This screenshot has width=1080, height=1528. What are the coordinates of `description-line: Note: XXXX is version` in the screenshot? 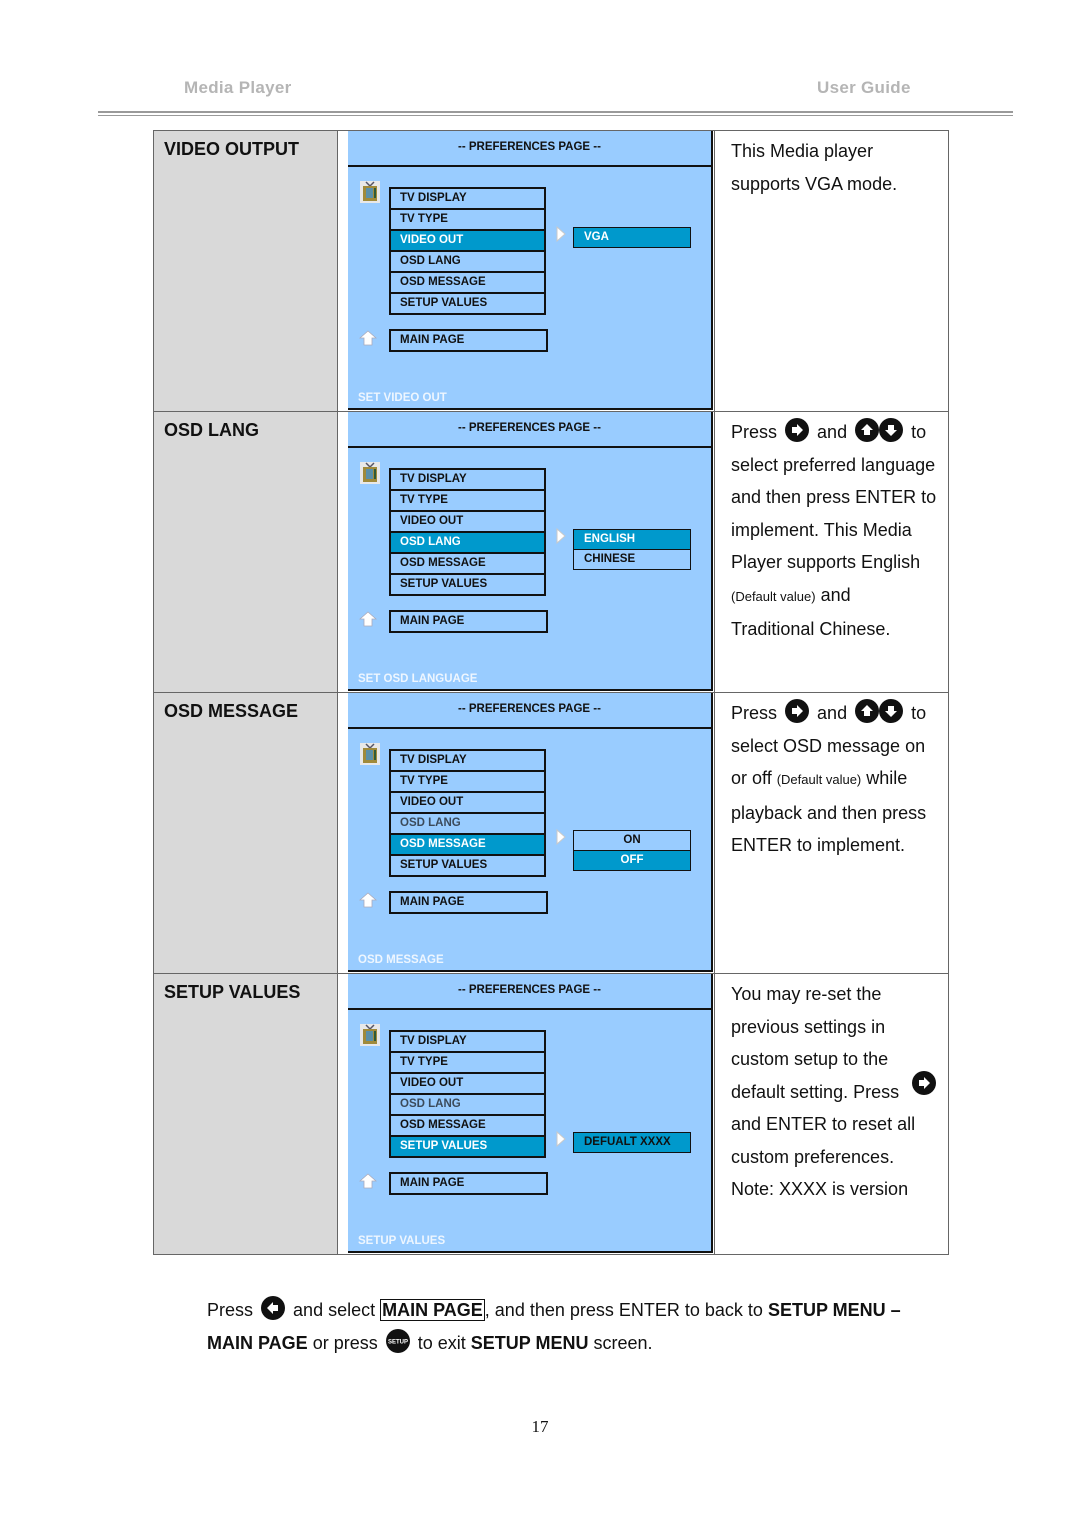 It's located at (820, 1189).